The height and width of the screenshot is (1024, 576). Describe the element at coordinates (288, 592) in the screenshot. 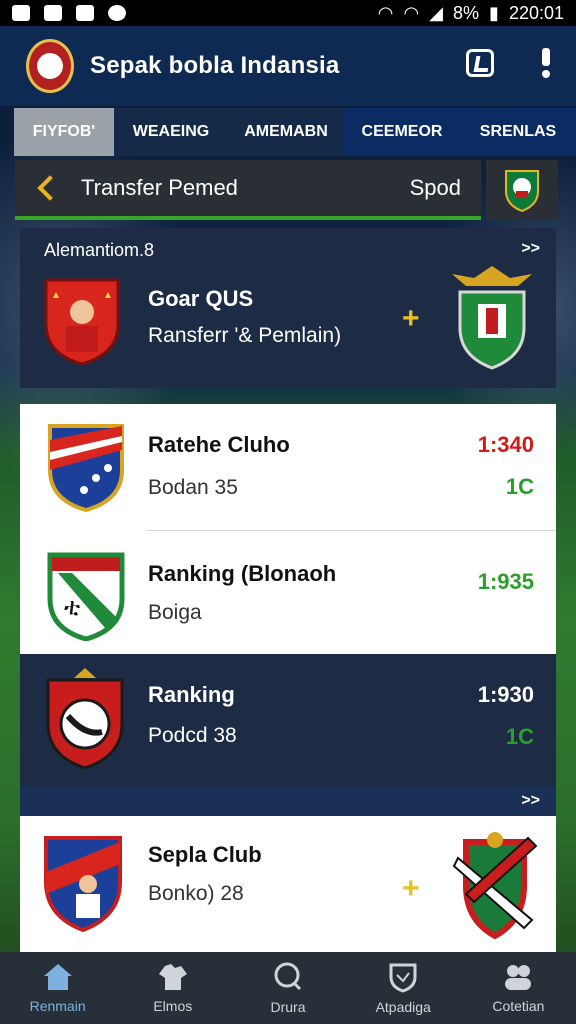

I see `table-row: ቲ Ranking (Blonaoh Boiga 1:935` at that location.